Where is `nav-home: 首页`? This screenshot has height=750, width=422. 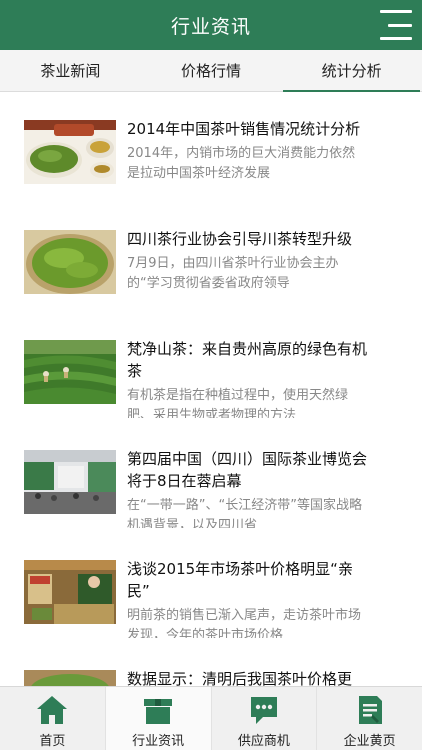
nav-home: 首页 is located at coordinates (53, 718).